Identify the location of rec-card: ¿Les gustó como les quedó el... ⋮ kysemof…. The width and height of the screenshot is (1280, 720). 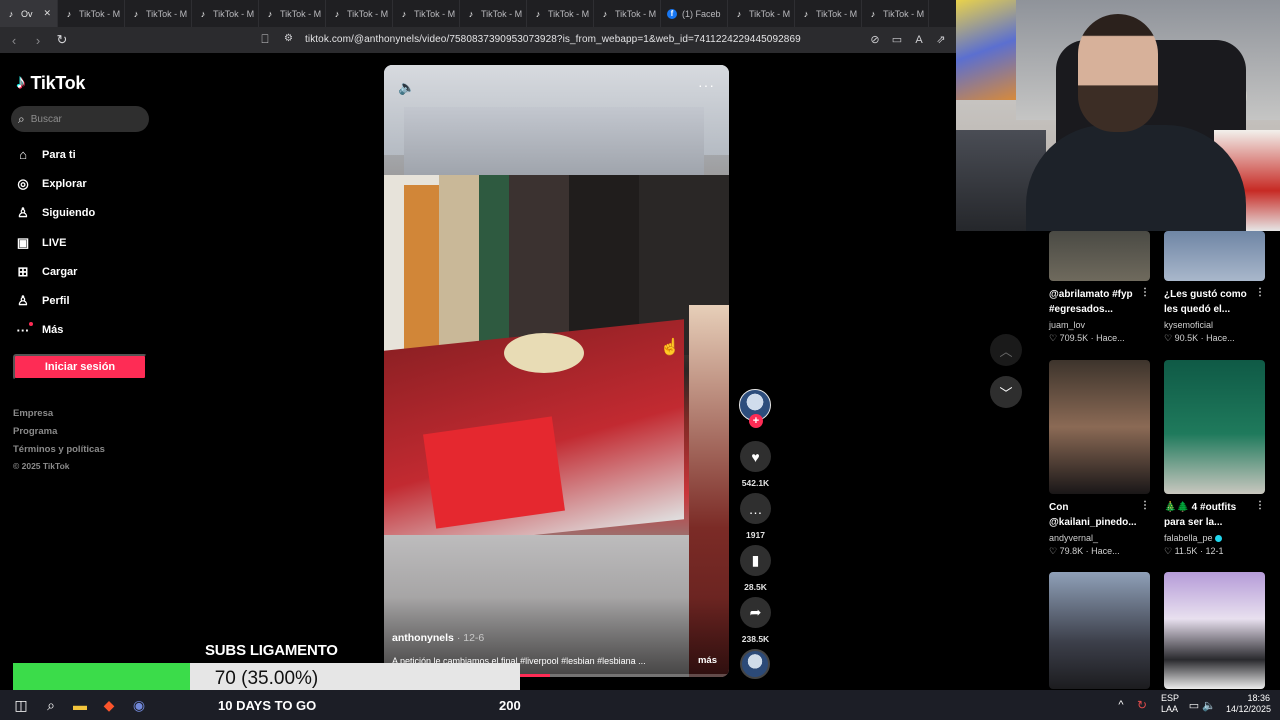
(1214, 287).